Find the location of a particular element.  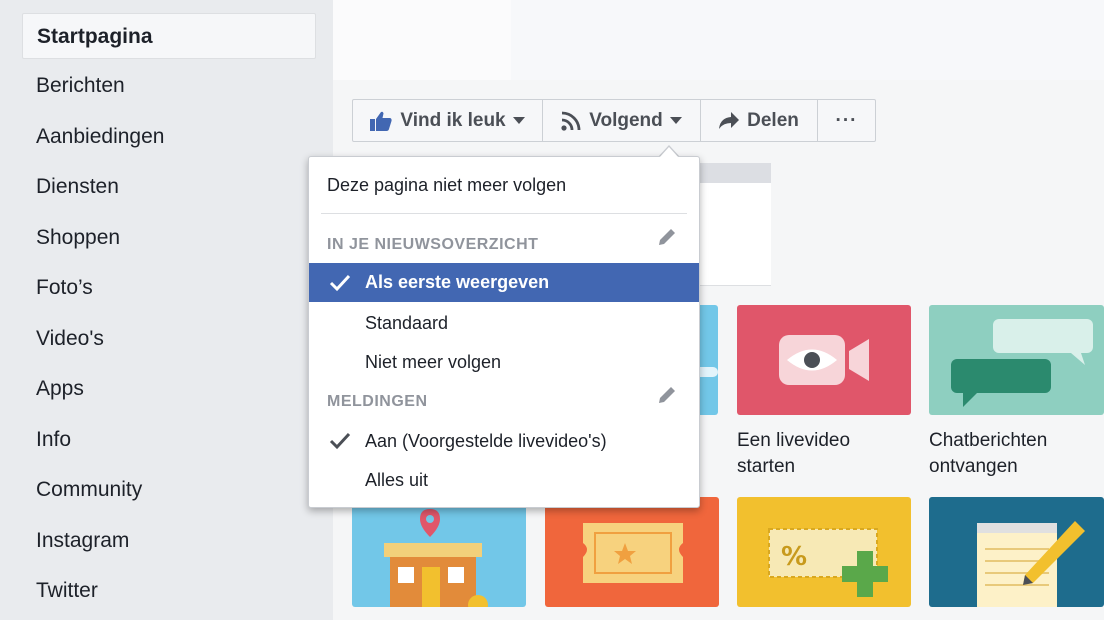

tile-chat-label-line1: Chatberichten is located at coordinates (988, 440).